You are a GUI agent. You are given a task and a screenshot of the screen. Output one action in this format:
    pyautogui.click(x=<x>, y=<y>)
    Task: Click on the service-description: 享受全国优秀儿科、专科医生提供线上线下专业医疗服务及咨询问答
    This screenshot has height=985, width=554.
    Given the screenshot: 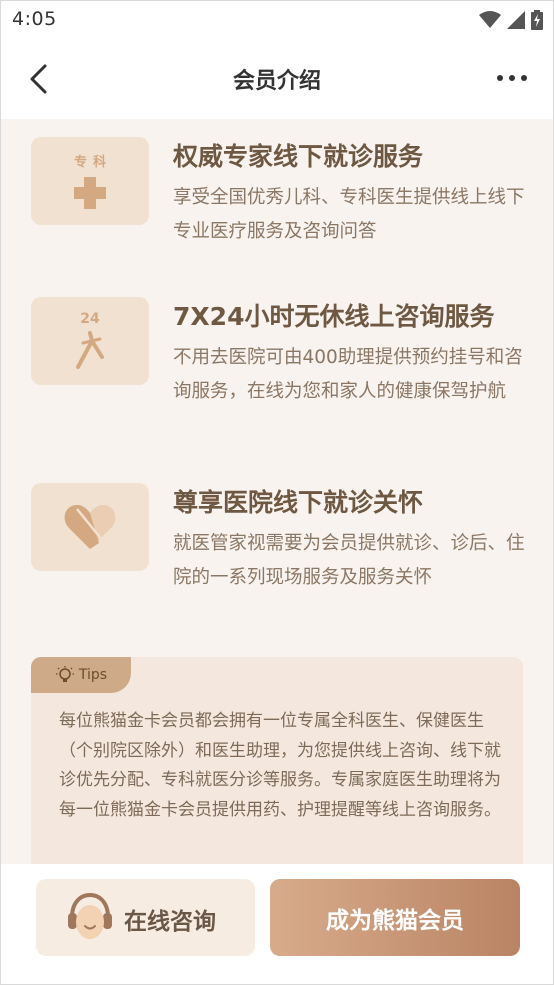 What is the action you would take?
    pyautogui.click(x=349, y=214)
    